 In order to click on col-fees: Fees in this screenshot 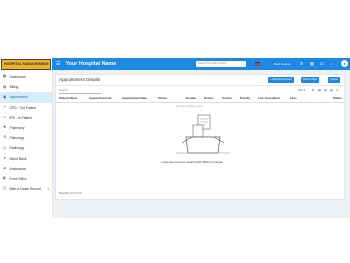, I will do `click(293, 98)`.